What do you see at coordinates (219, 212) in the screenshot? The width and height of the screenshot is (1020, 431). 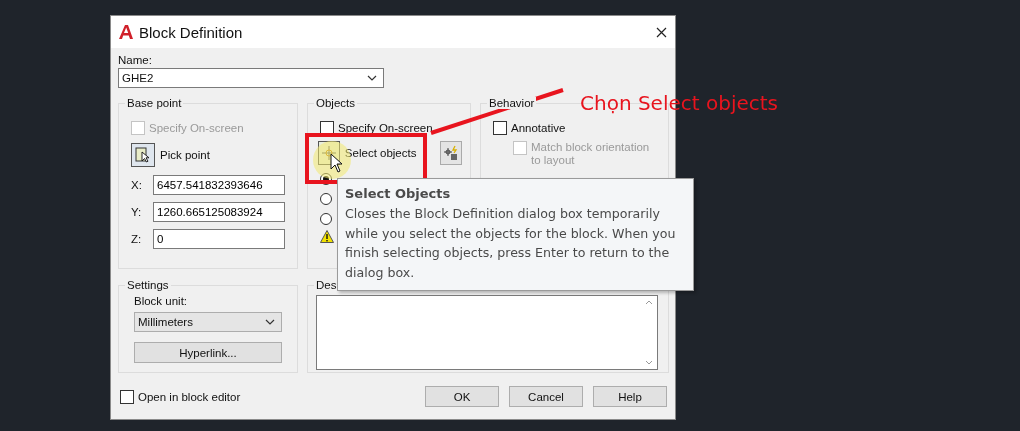 I see `coordinate-field: 1260.665125083924` at bounding box center [219, 212].